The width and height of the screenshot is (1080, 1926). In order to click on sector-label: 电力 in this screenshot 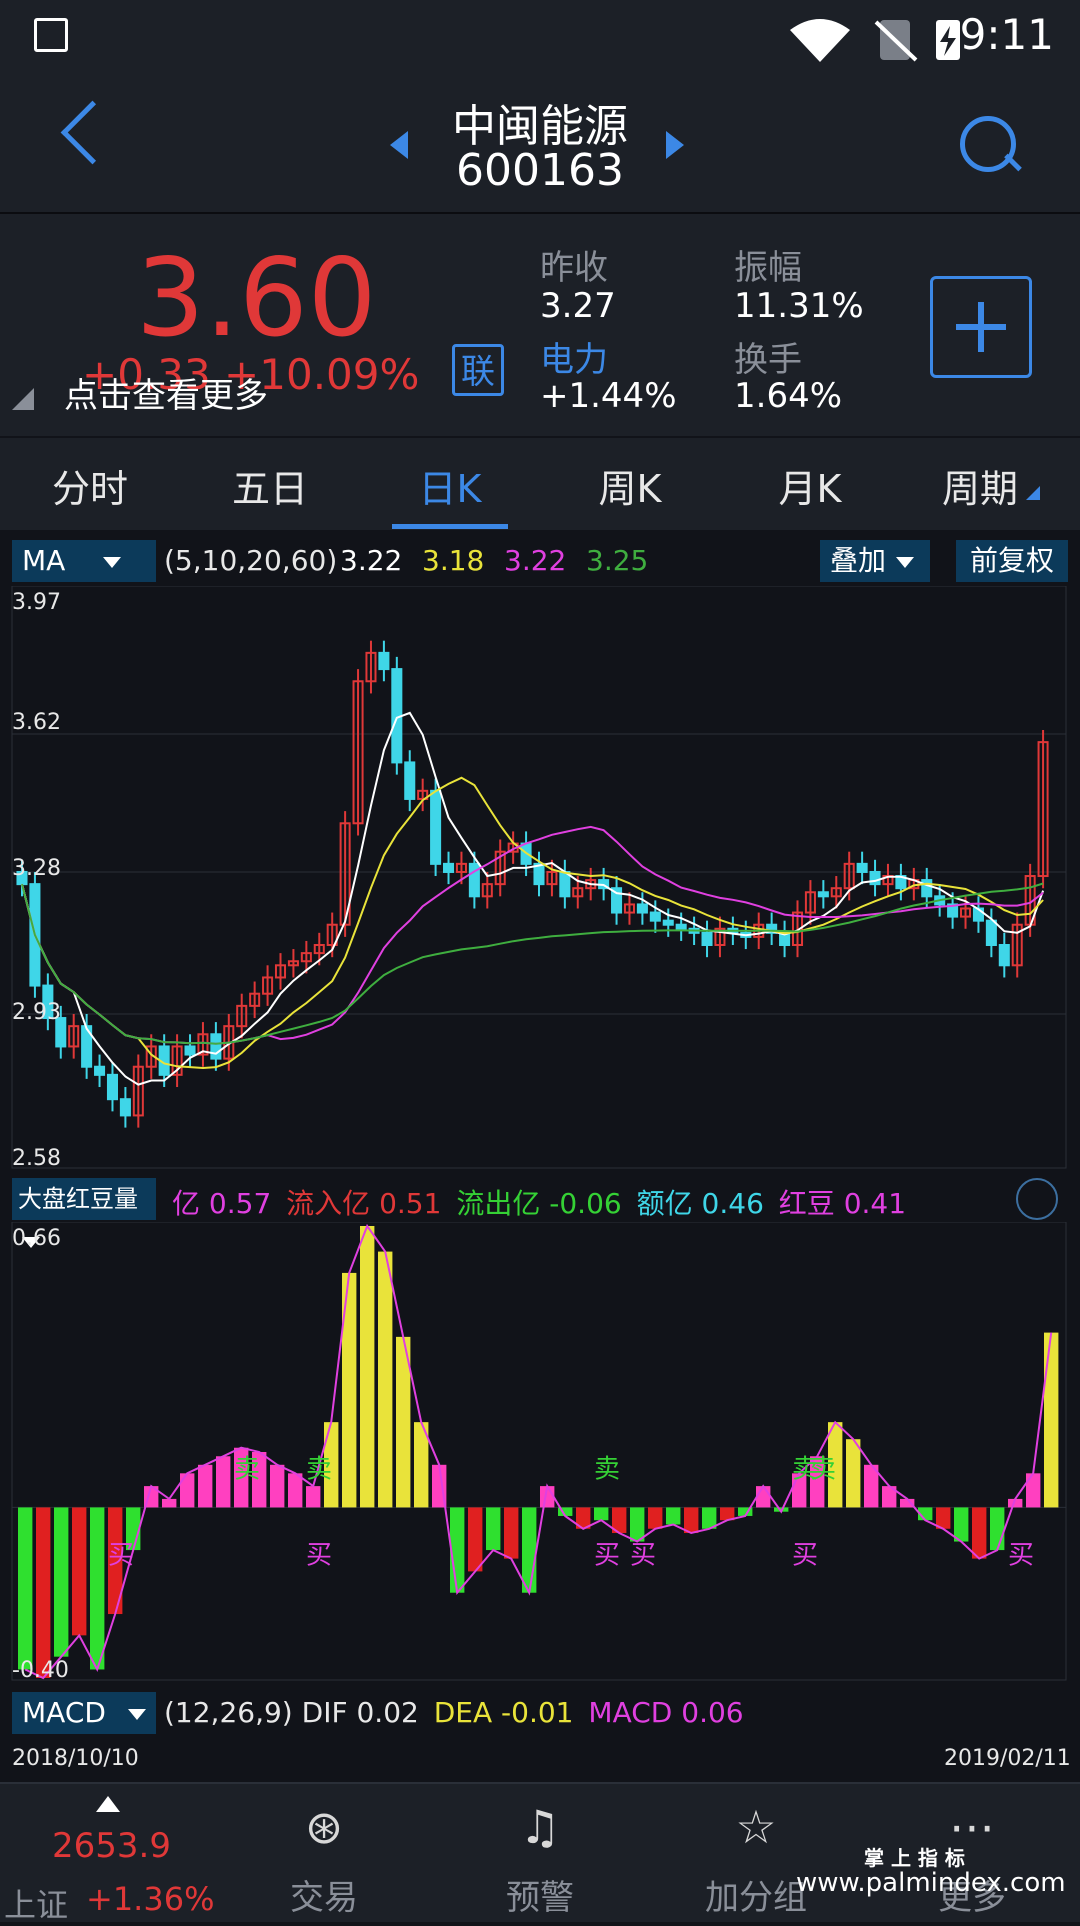, I will do `click(574, 356)`.